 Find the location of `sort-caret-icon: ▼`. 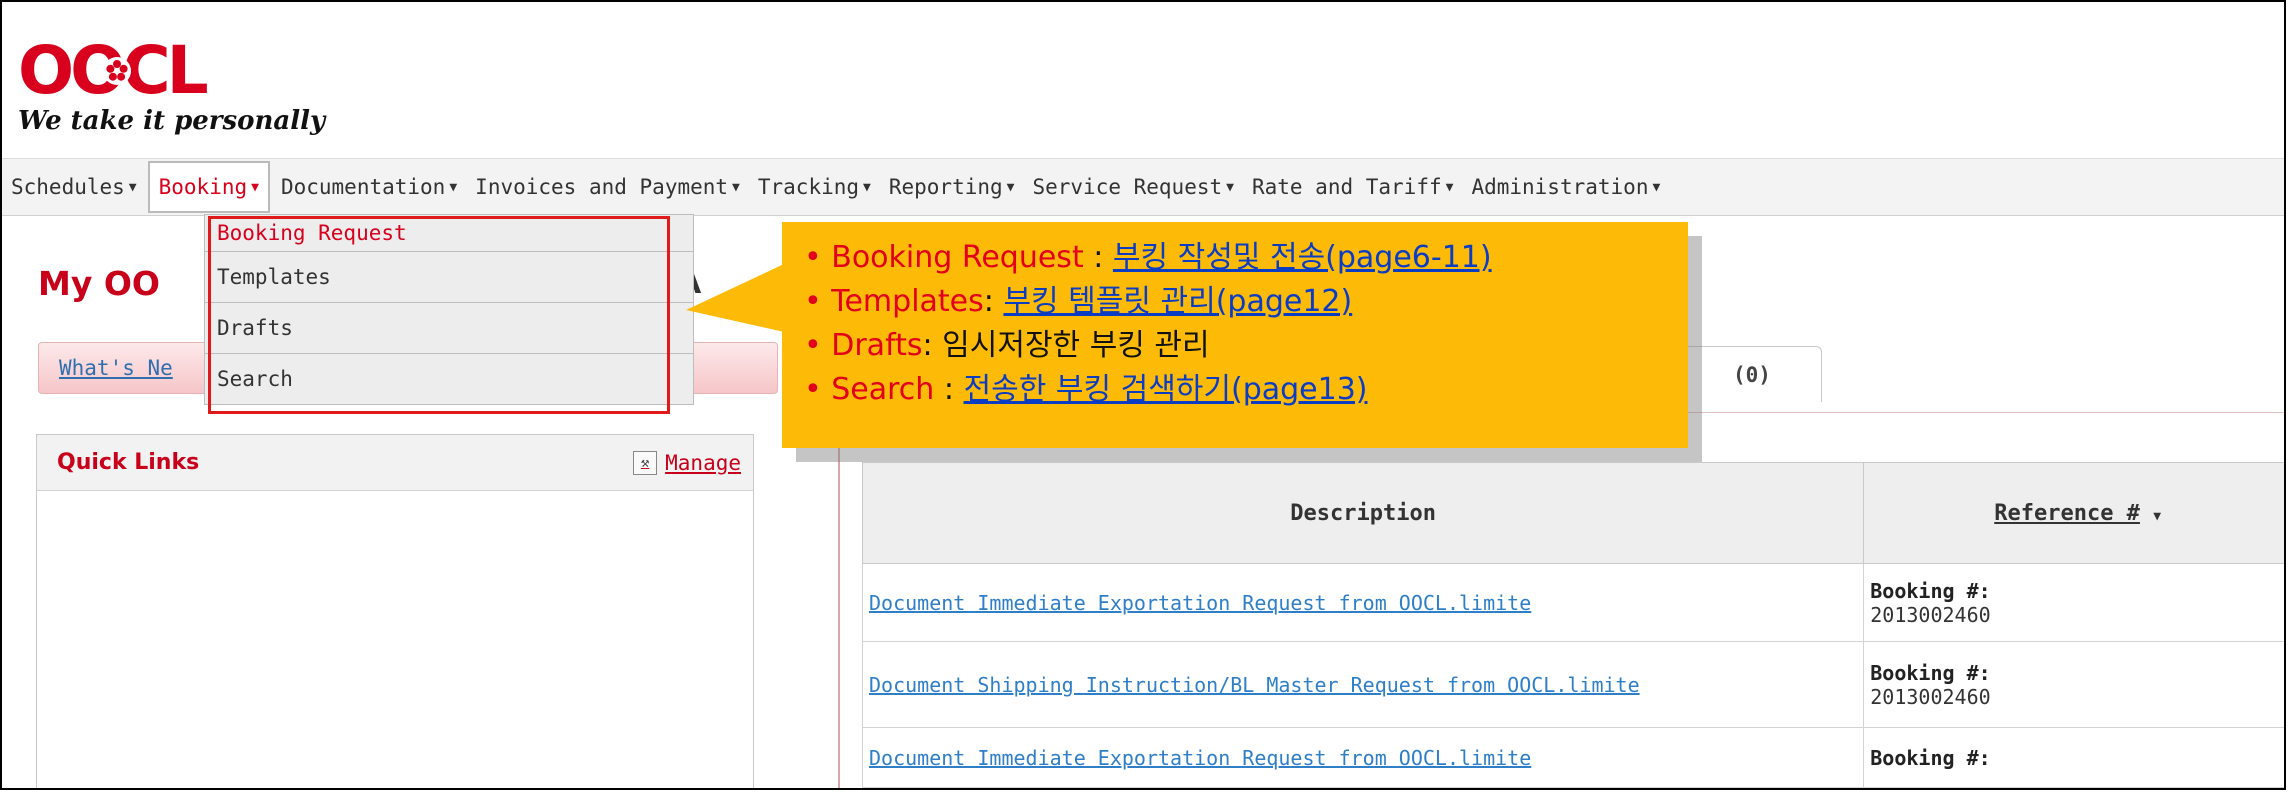

sort-caret-icon: ▼ is located at coordinates (2157, 516).